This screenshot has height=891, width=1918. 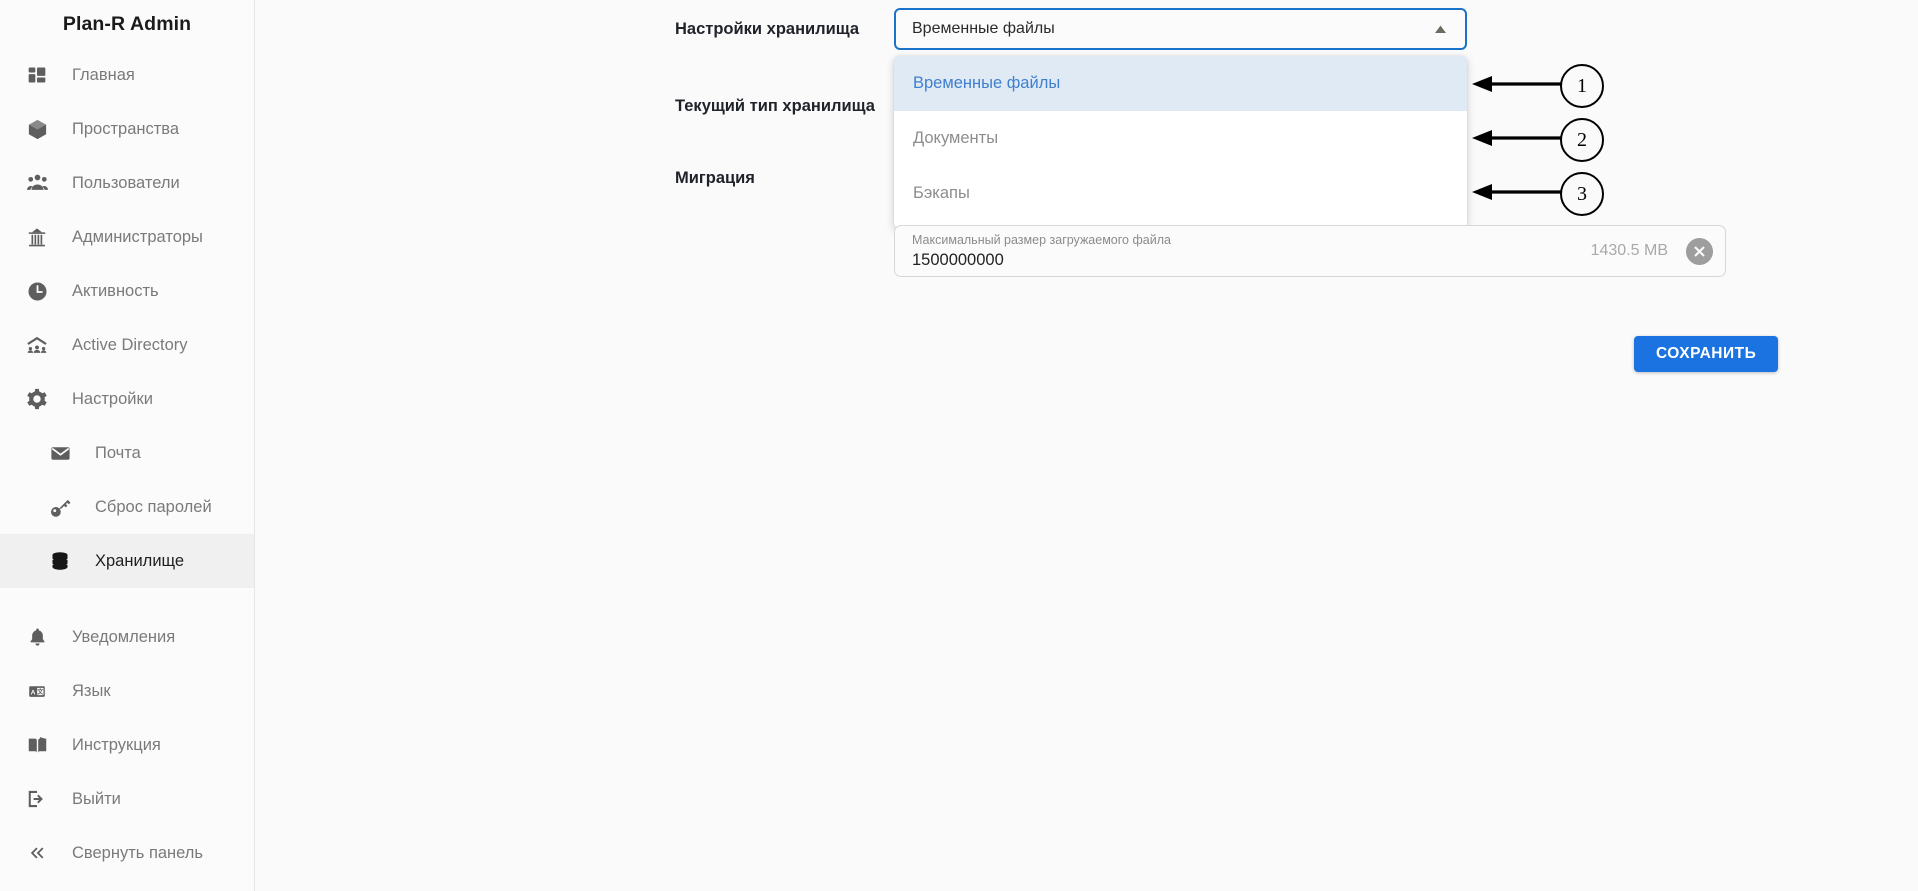 What do you see at coordinates (958, 260) in the screenshot?
I see `max-file-size-value: 1500000000` at bounding box center [958, 260].